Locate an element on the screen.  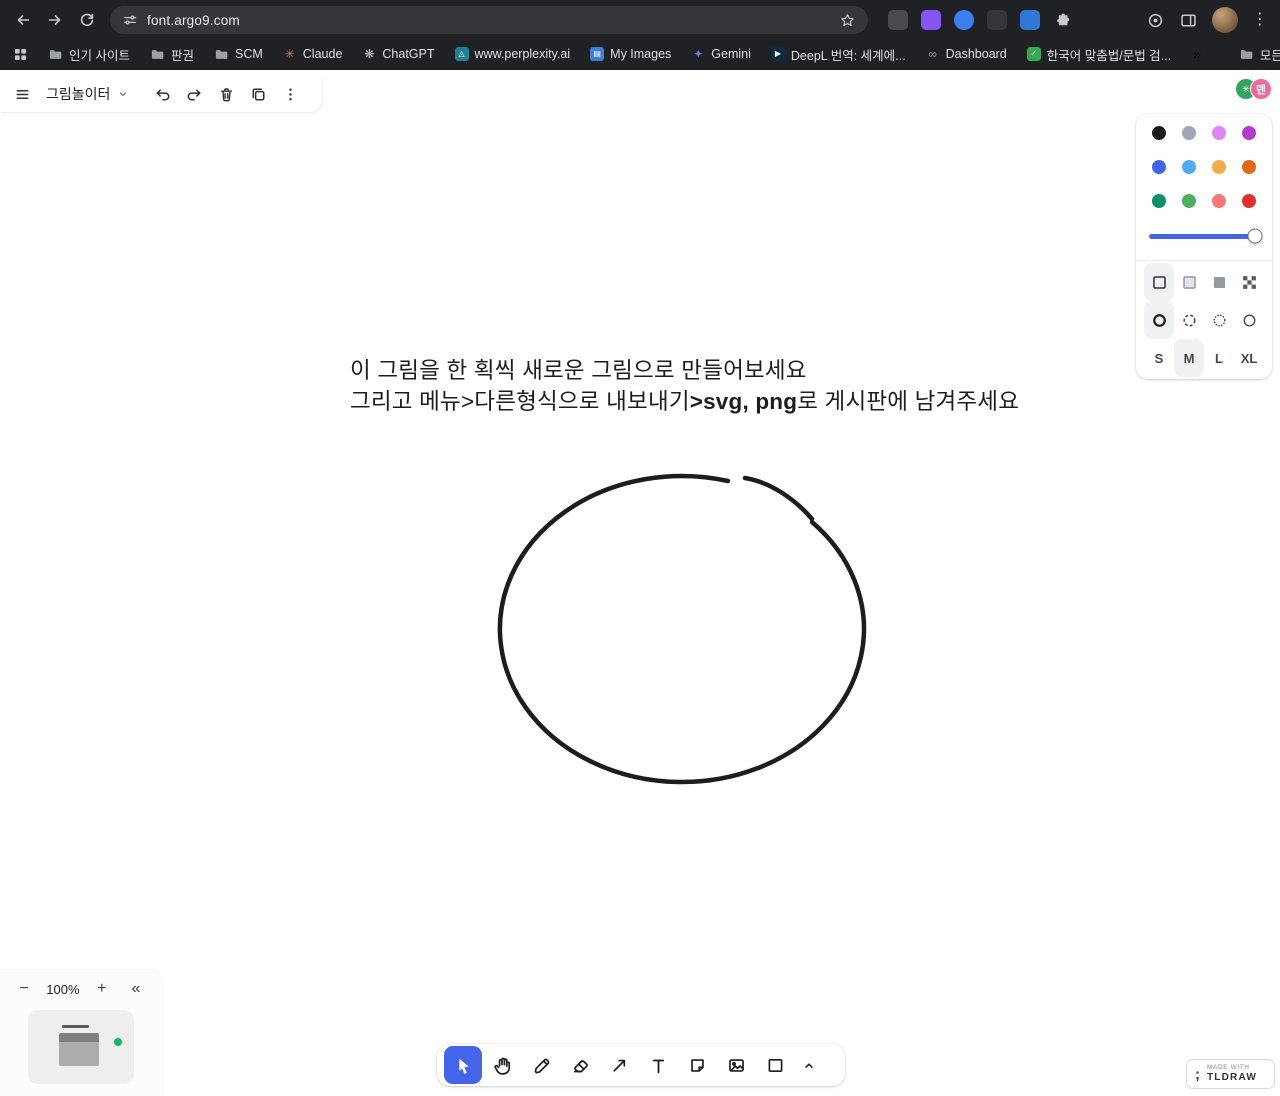
forward-button is located at coordinates (55, 20).